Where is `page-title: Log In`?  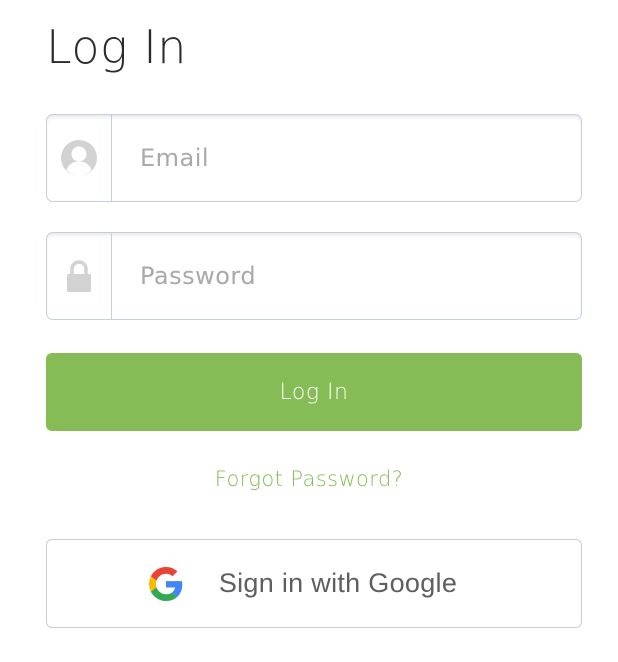 page-title: Log In is located at coordinates (116, 47).